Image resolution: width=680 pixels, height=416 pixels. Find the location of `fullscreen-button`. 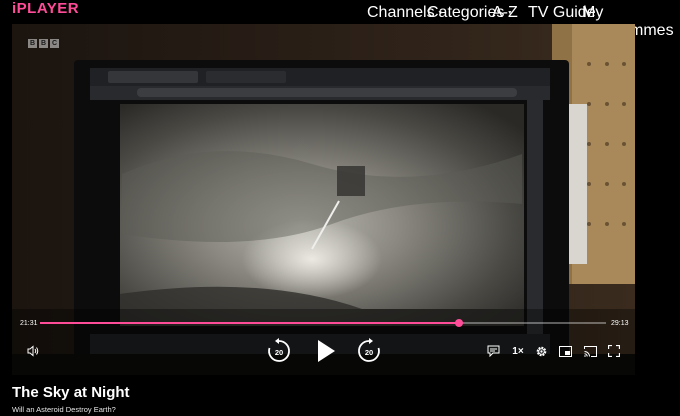

fullscreen-button is located at coordinates (614, 351).